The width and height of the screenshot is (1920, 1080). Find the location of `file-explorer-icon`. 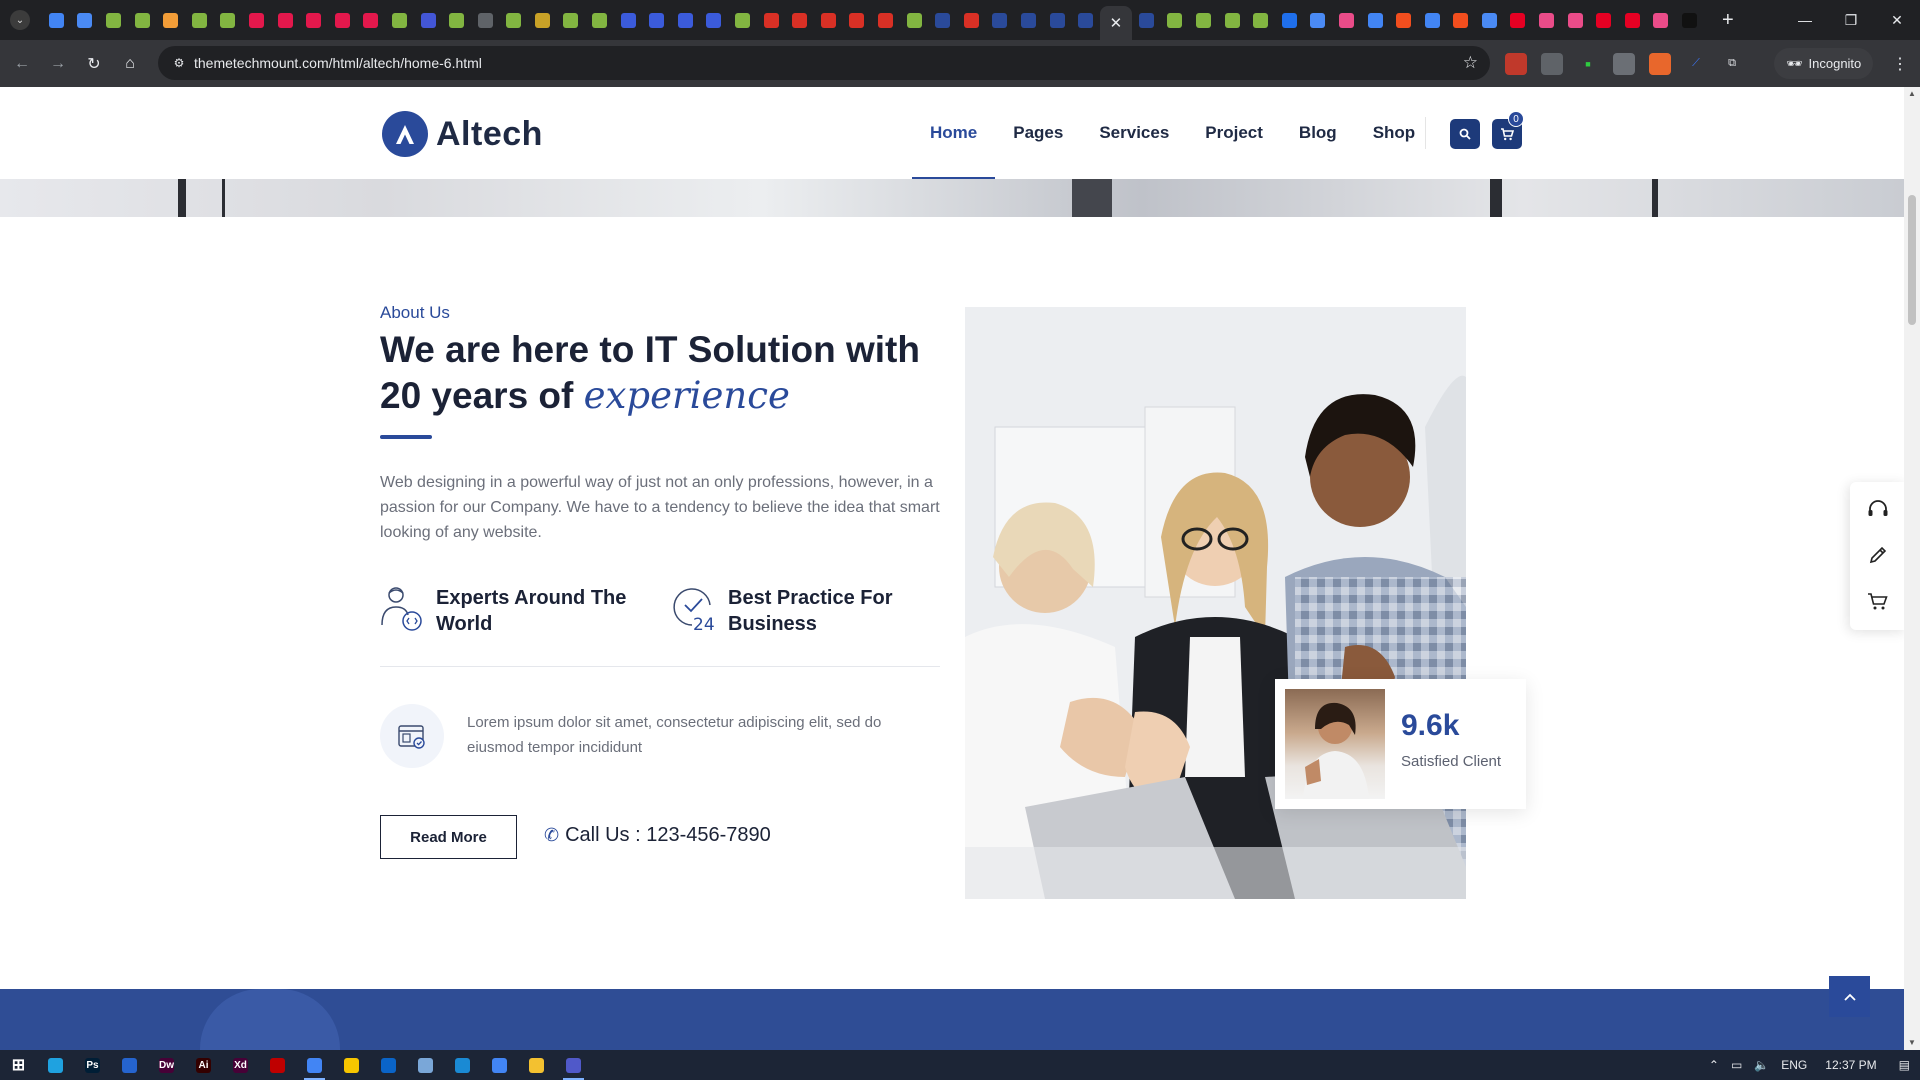

file-explorer-icon is located at coordinates (536, 1065).